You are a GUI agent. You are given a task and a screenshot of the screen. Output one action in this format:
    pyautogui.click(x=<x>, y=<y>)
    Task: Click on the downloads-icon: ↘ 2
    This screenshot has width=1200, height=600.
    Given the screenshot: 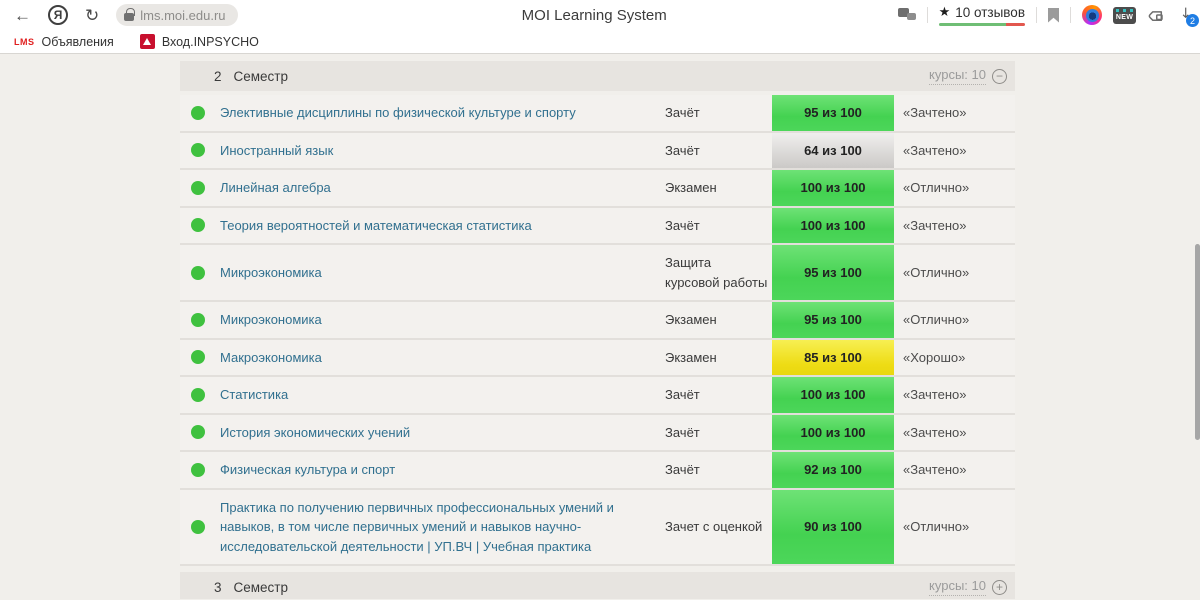 What is the action you would take?
    pyautogui.click(x=1187, y=14)
    